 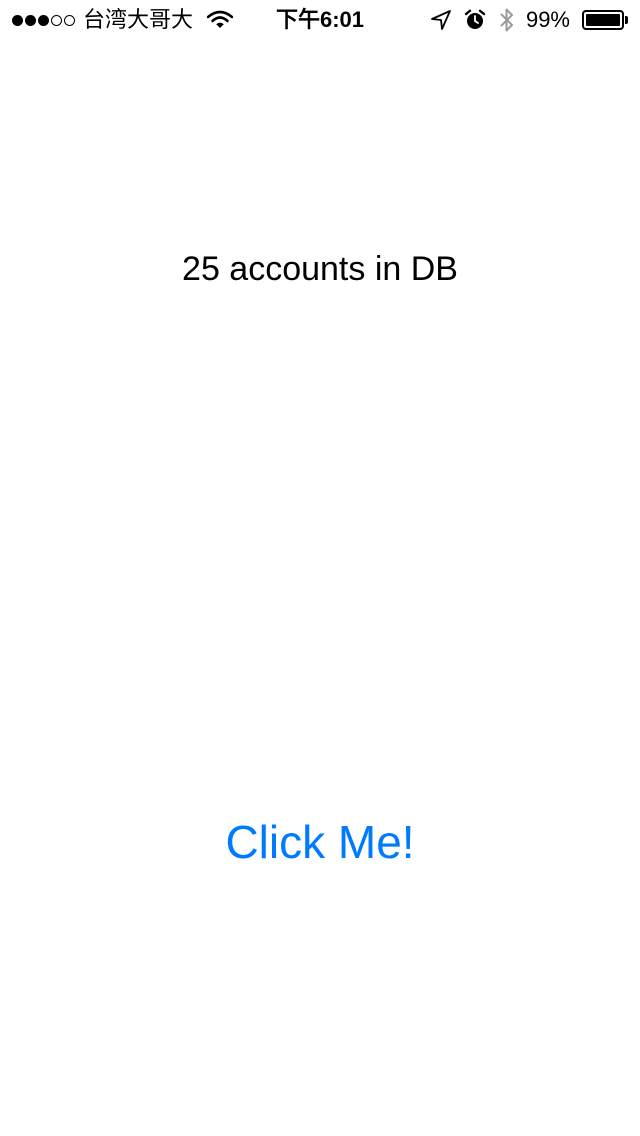 What do you see at coordinates (626, 20) in the screenshot?
I see `battery-cap` at bounding box center [626, 20].